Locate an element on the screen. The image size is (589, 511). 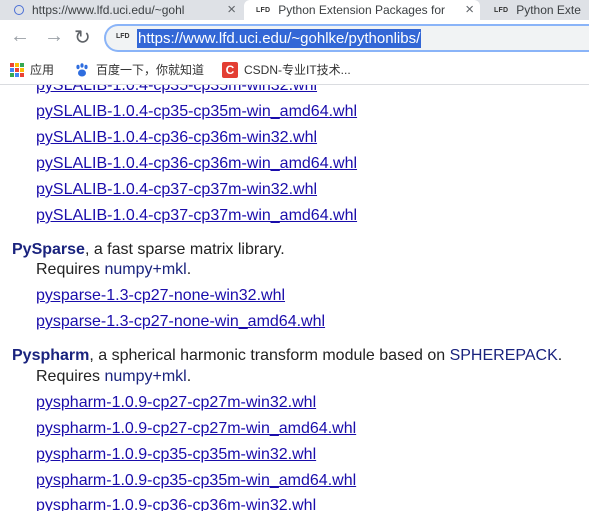
csdn-icon: C is located at coordinates (230, 69).